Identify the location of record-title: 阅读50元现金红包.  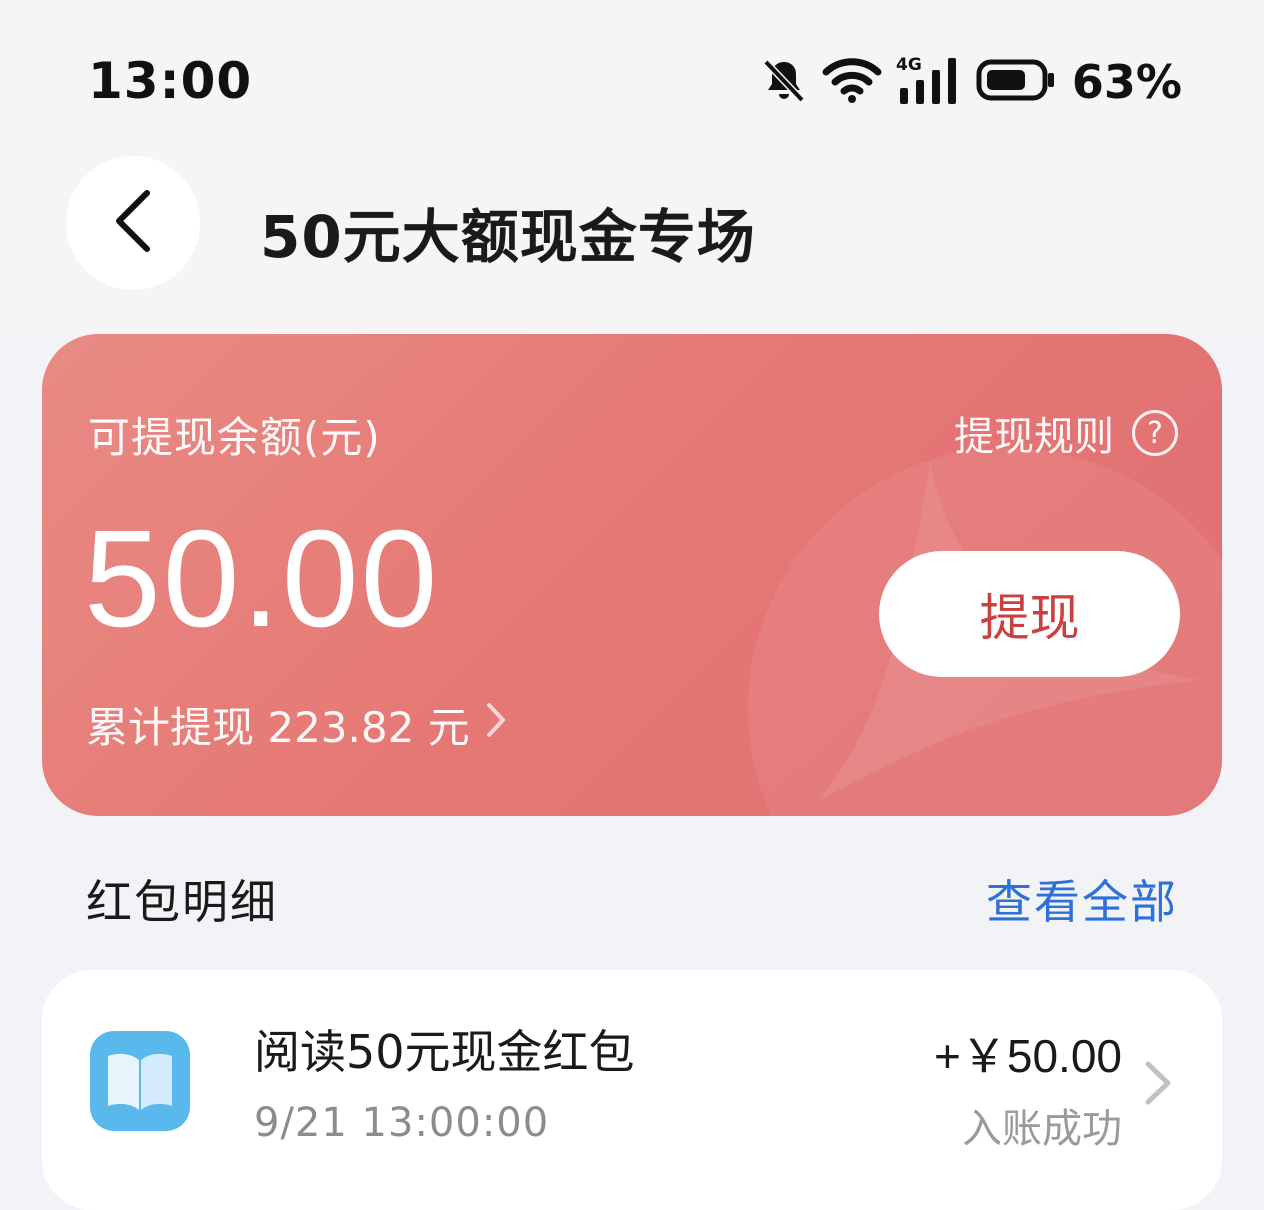
(444, 1052).